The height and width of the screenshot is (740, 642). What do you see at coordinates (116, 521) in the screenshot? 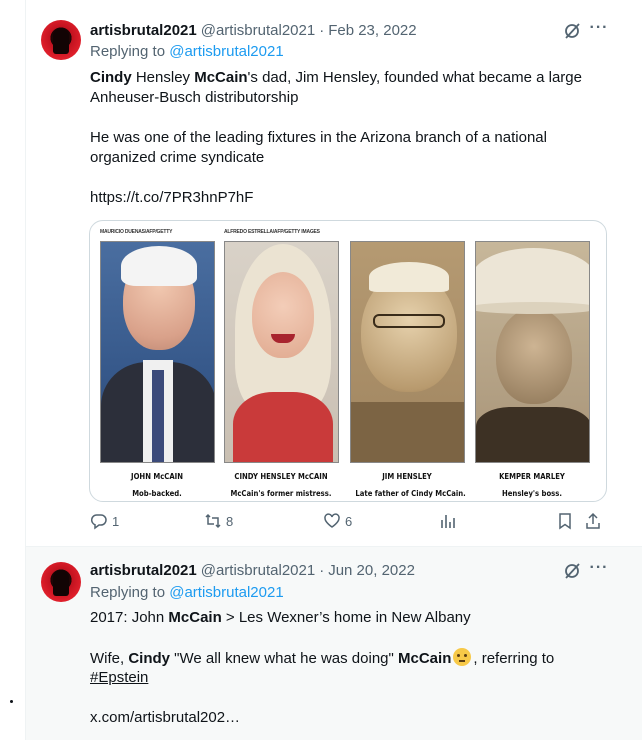
I see `reply-count: 1` at bounding box center [116, 521].